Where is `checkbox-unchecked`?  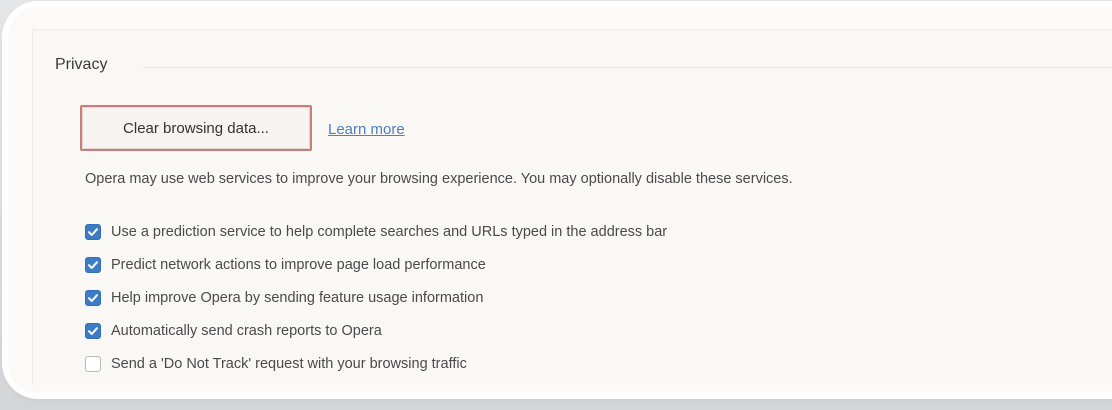
checkbox-unchecked is located at coordinates (93, 363).